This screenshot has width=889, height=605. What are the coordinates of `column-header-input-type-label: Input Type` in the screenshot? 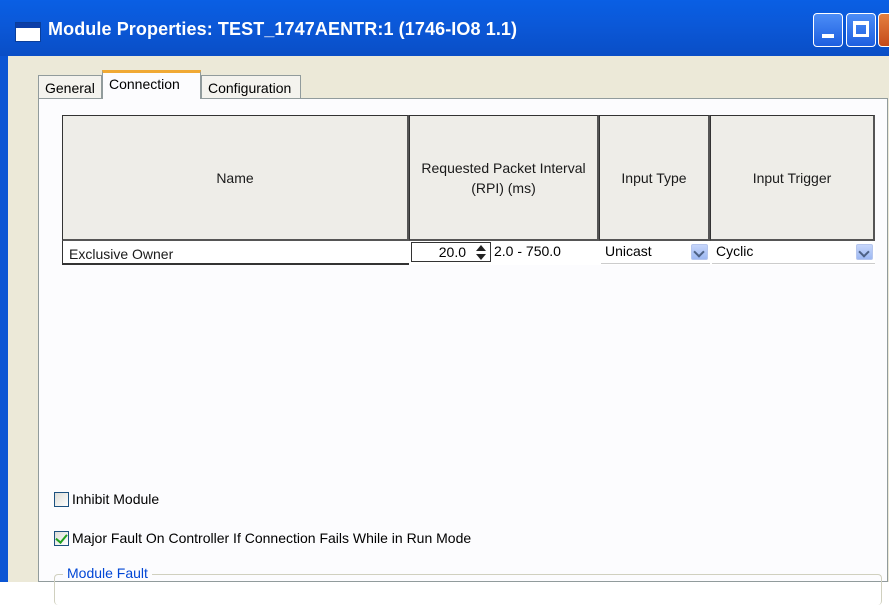 It's located at (654, 177).